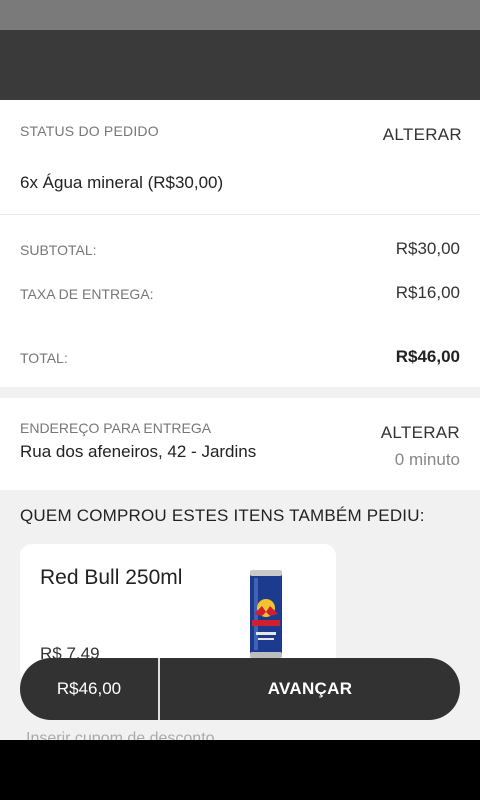 This screenshot has height=800, width=480. I want to click on app-bar, so click(240, 65).